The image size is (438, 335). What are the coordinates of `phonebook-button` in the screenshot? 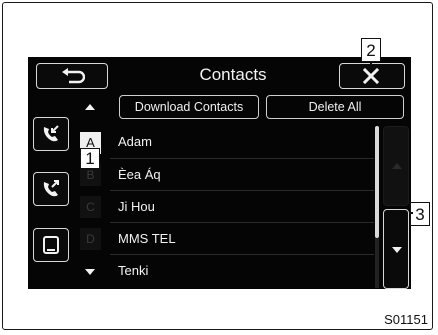 It's located at (51, 245).